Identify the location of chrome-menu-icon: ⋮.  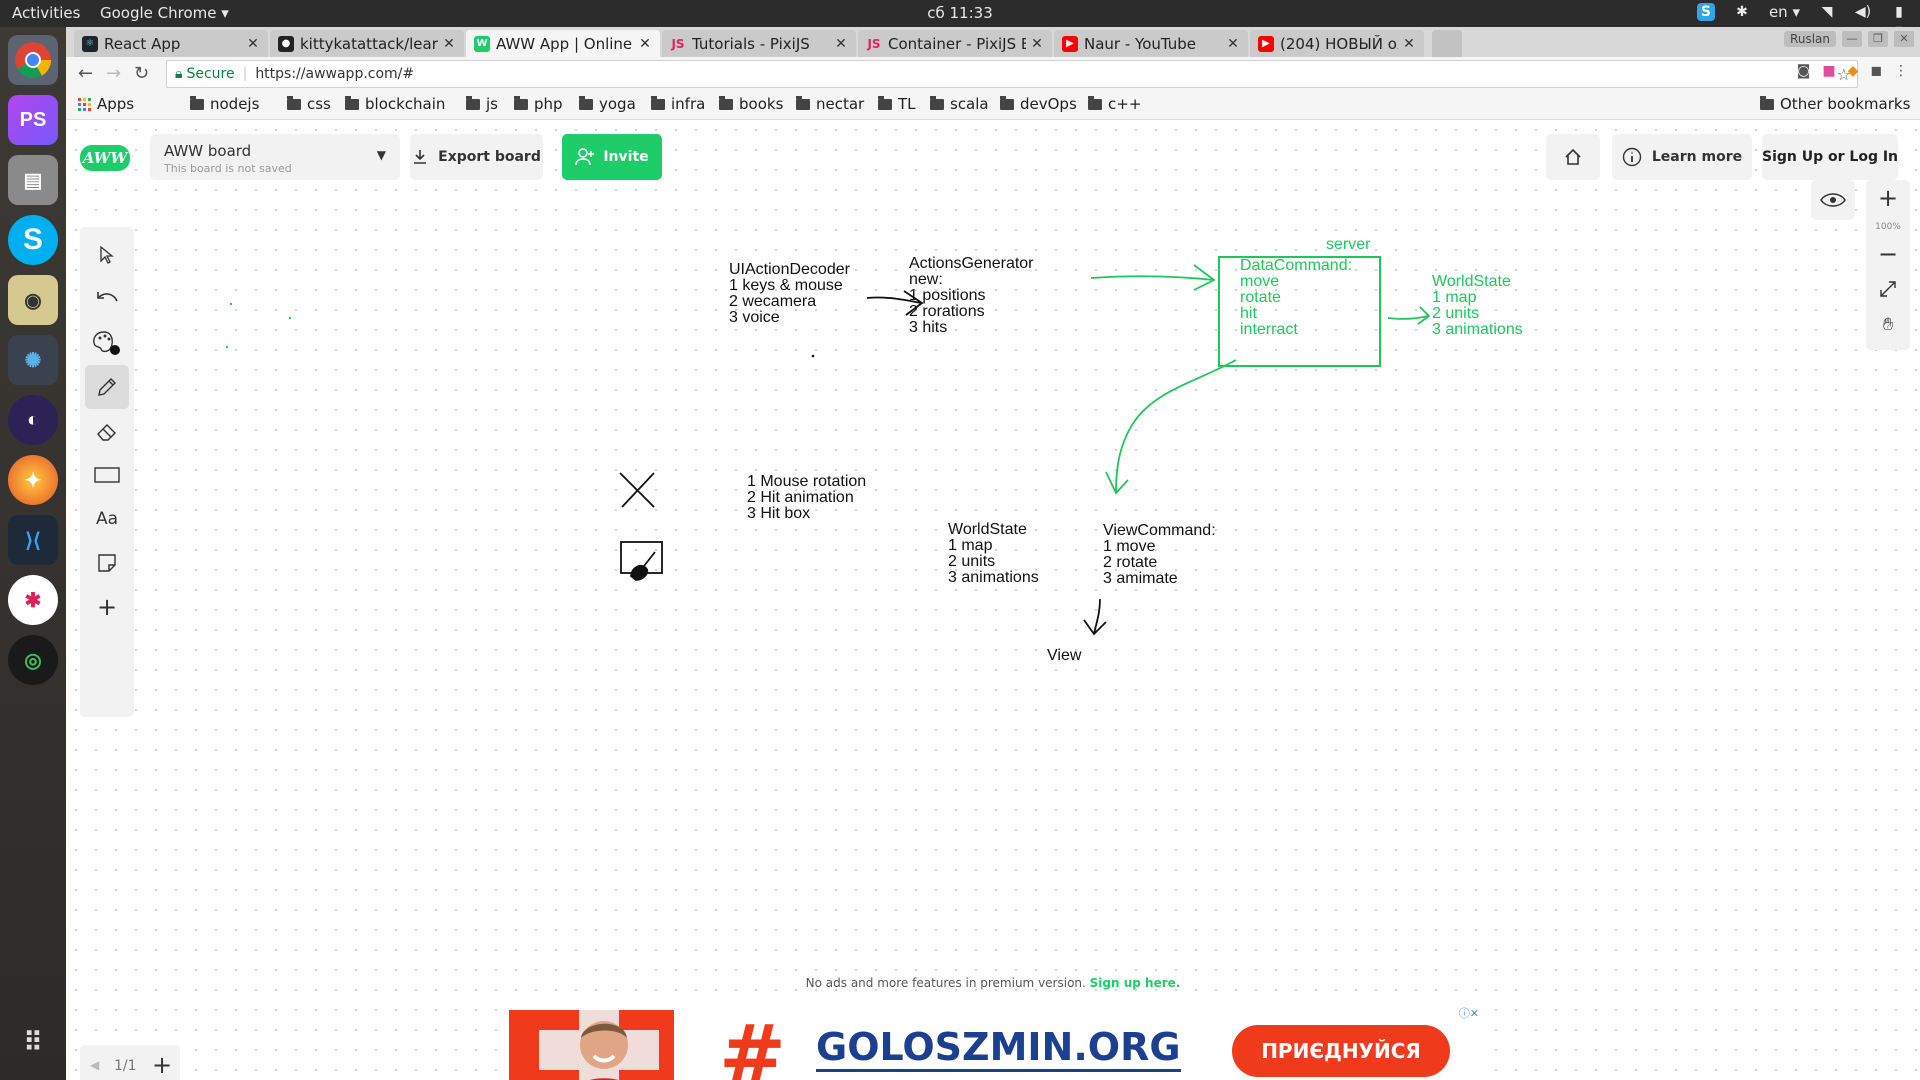
(1901, 71).